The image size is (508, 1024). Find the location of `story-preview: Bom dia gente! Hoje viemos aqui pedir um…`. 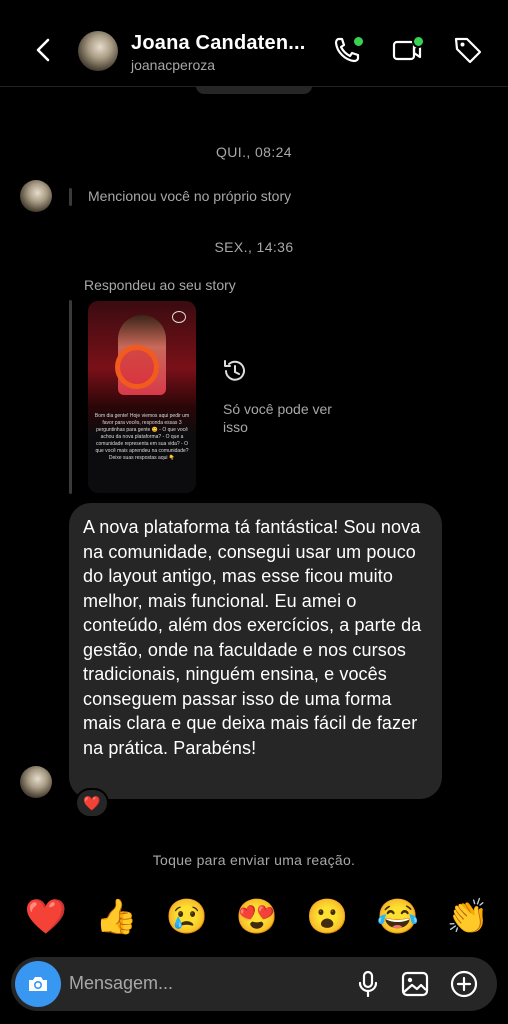

story-preview: Bom dia gente! Hoje viemos aqui pedir um… is located at coordinates (142, 397).